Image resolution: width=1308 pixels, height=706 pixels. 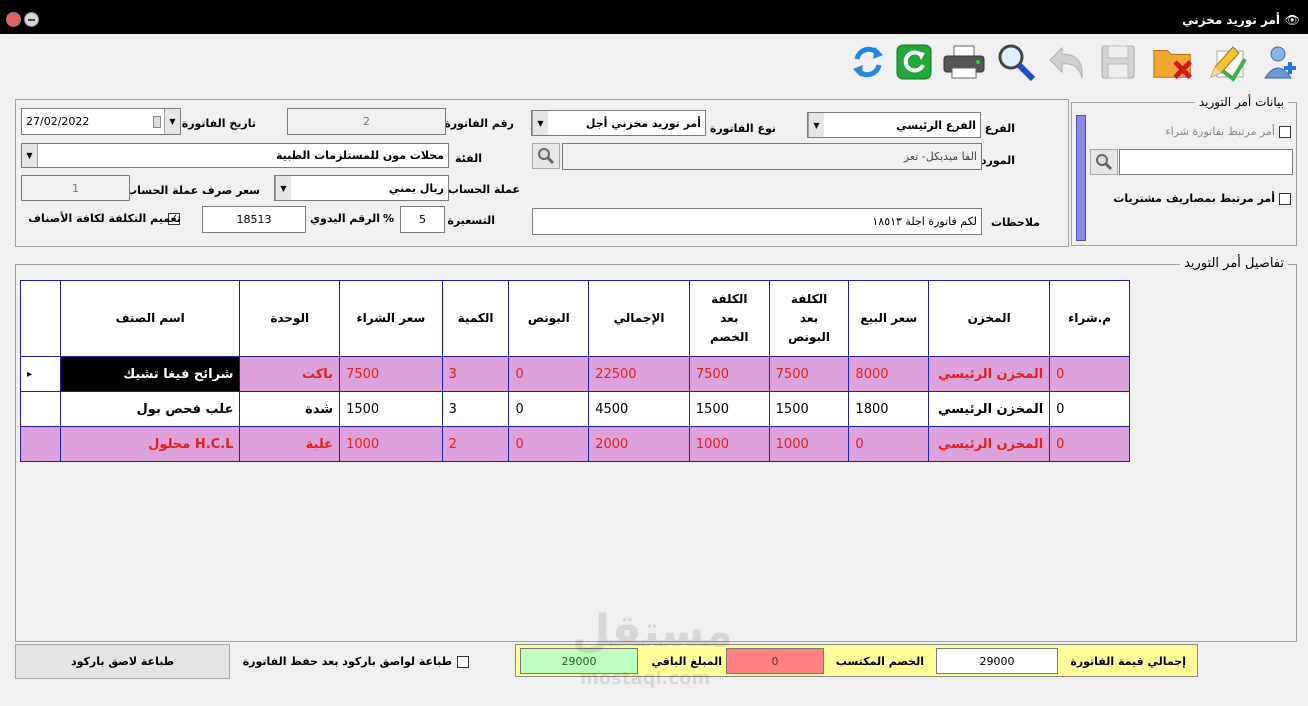 What do you see at coordinates (344, 218) in the screenshot?
I see `manual-no-label: الرقم اليدوي` at bounding box center [344, 218].